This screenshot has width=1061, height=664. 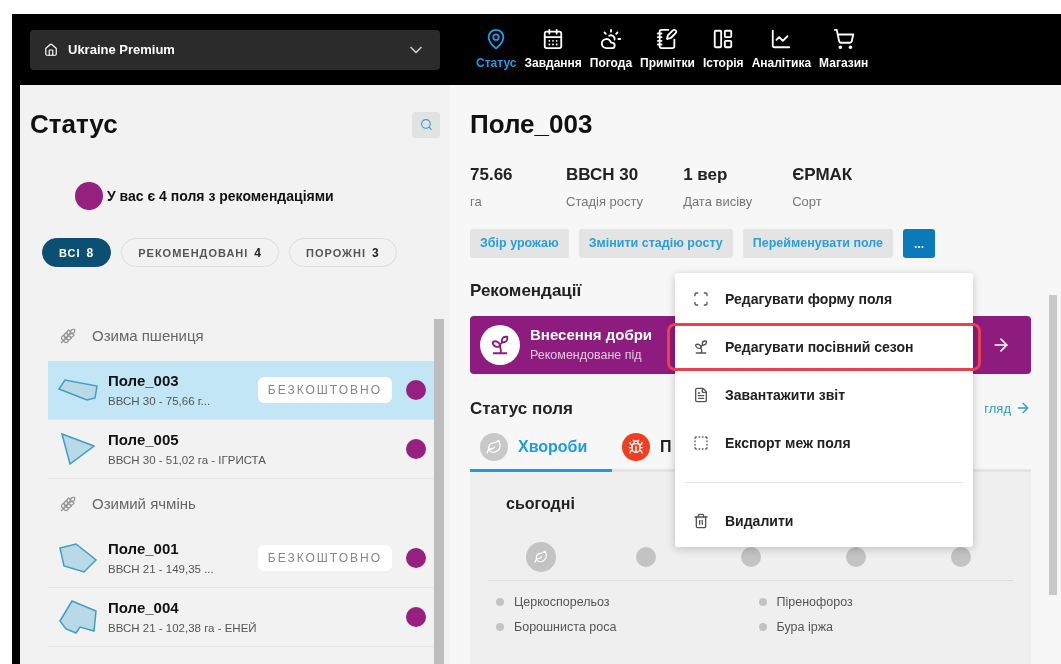 What do you see at coordinates (804, 627) in the screenshot?
I see `disease-item: Бура іржа` at bounding box center [804, 627].